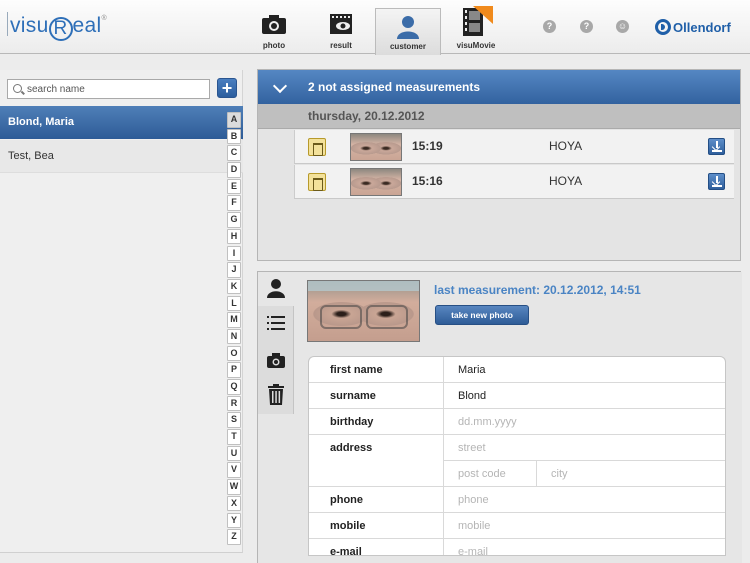  Describe the element at coordinates (234, 203) in the screenshot. I see `alphabet-letter-f: F` at that location.